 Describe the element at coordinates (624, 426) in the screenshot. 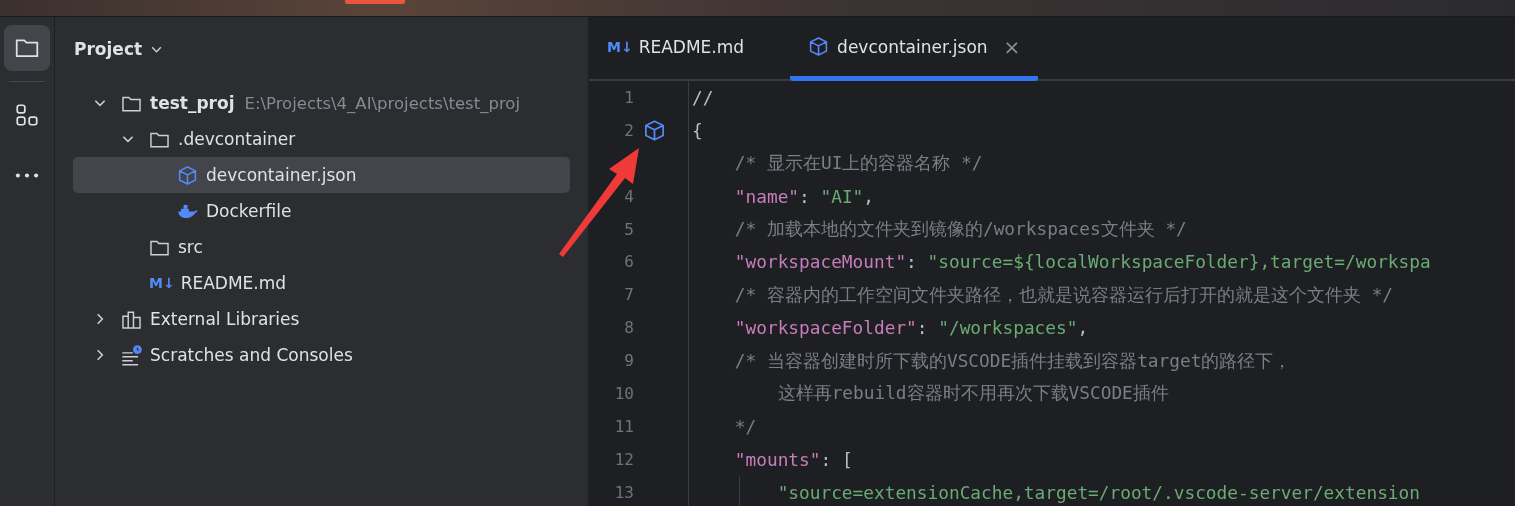

I see `line-number: 11` at that location.